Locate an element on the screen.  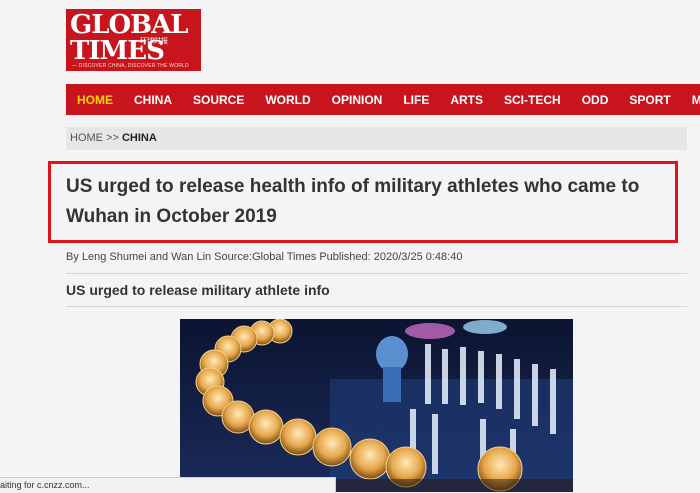
nav-opinion: OPINION is located at coordinates (357, 100).